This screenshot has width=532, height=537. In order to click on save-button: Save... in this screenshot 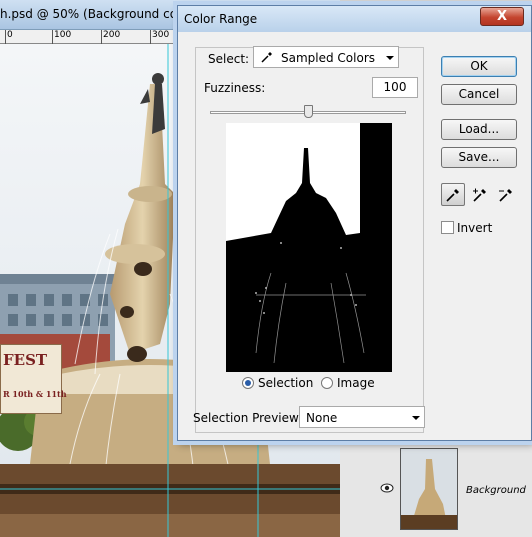, I will do `click(479, 157)`.